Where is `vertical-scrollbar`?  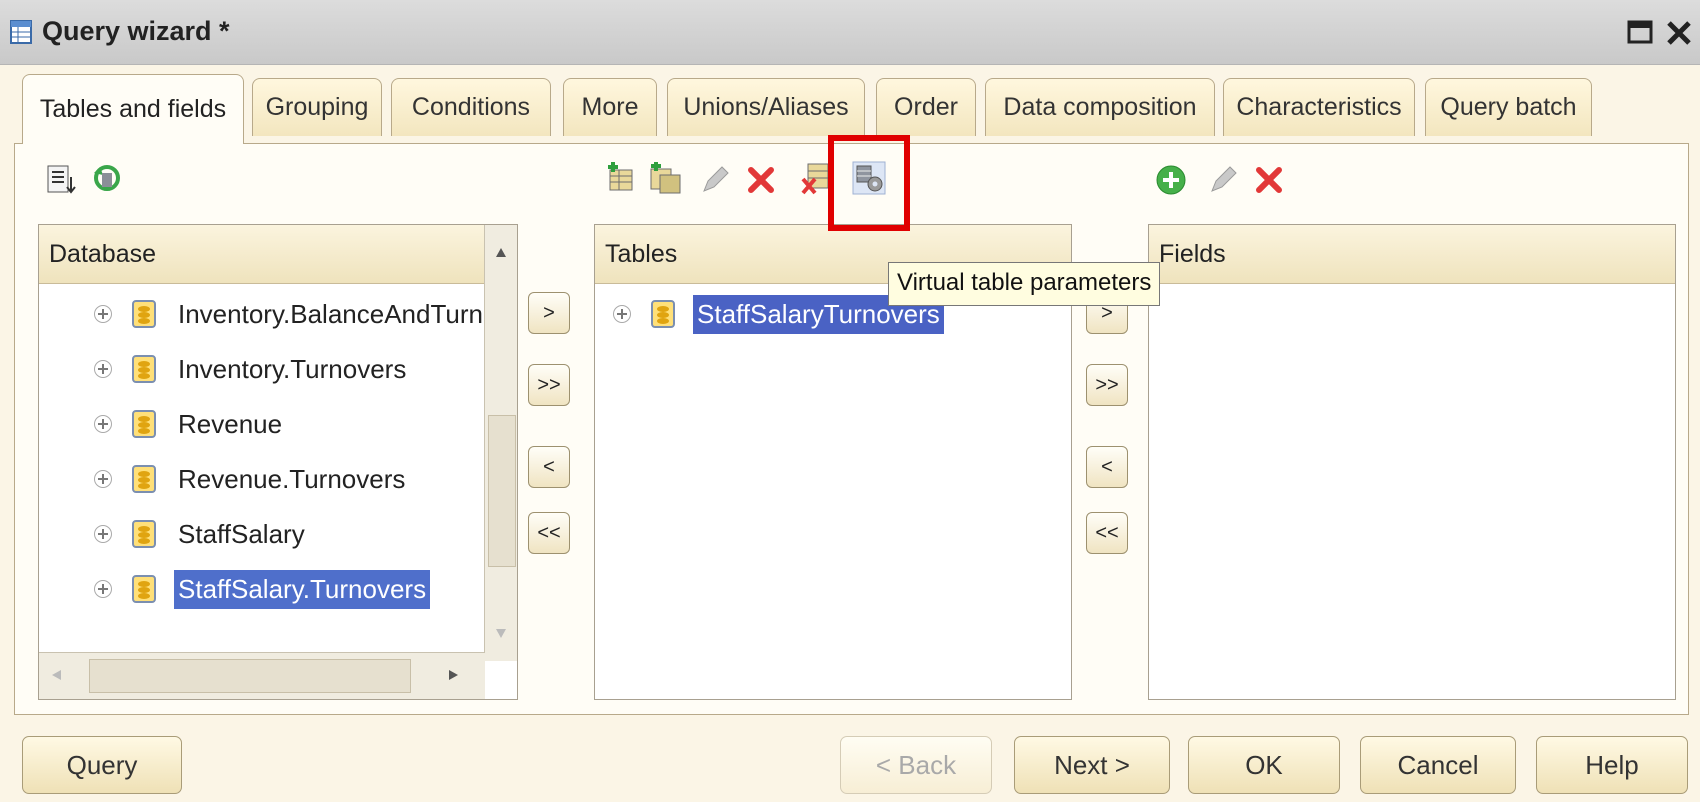 vertical-scrollbar is located at coordinates (500, 443).